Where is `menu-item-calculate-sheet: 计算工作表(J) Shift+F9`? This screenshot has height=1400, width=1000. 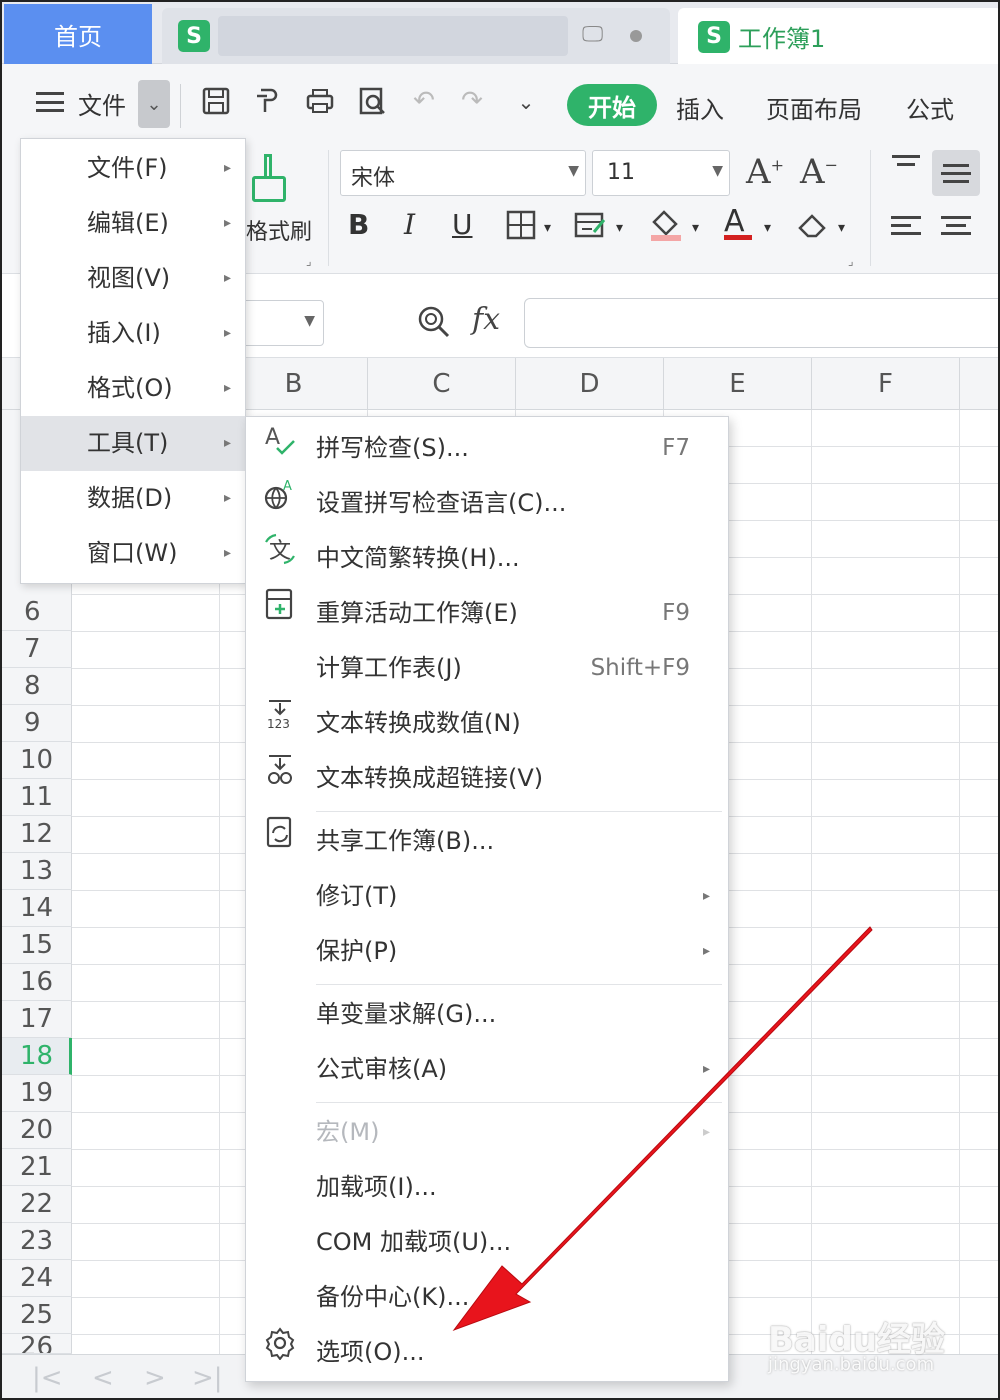
menu-item-calculate-sheet: 计算工作表(J) Shift+F9 is located at coordinates (487, 668).